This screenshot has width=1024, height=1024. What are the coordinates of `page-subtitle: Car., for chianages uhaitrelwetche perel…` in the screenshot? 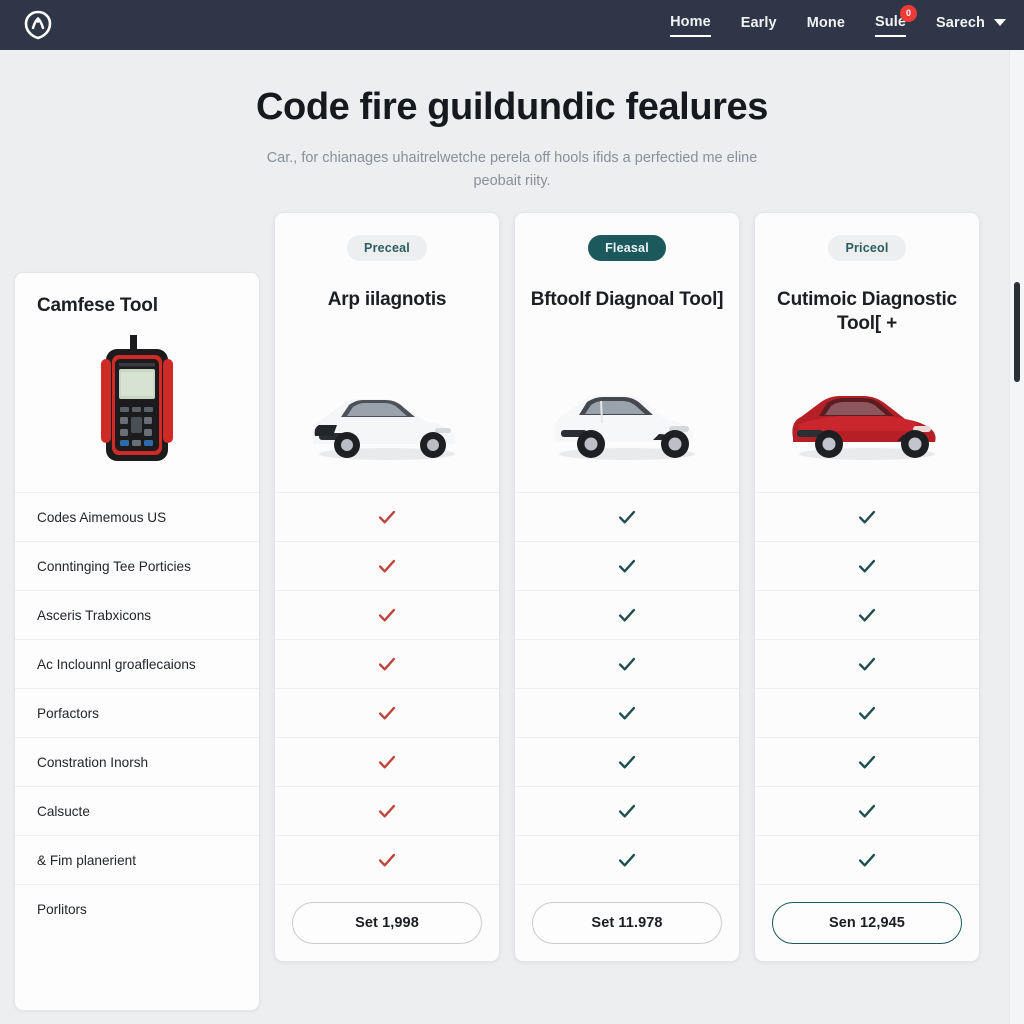 It's located at (512, 169).